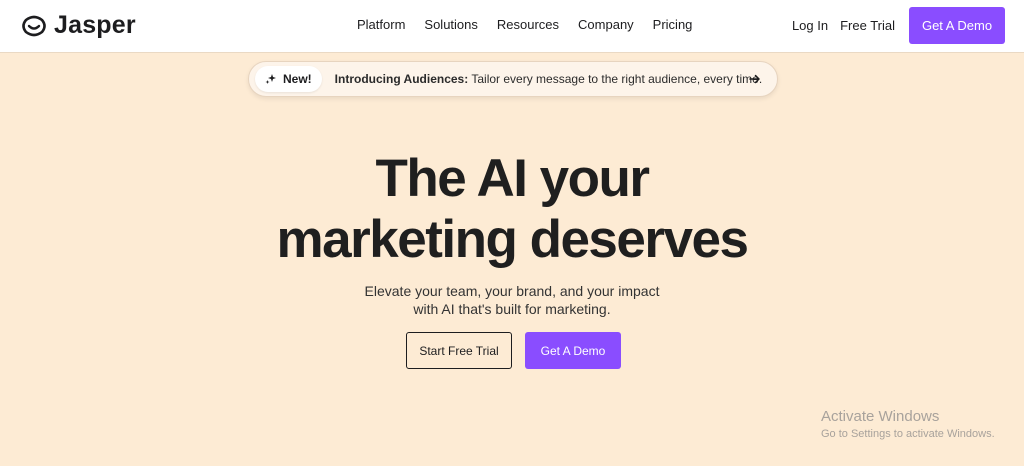  What do you see at coordinates (957, 25) in the screenshot?
I see `get-demo-button: Get A Demo` at bounding box center [957, 25].